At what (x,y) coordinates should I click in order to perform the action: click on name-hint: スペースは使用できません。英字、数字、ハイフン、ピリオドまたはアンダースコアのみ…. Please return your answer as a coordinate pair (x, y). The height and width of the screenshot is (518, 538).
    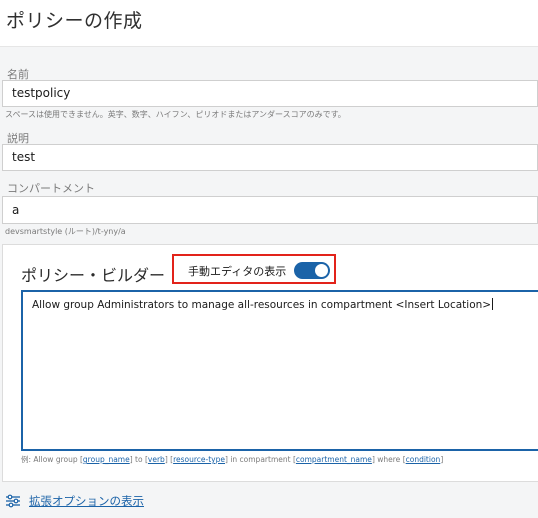
    Looking at the image, I should click on (175, 114).